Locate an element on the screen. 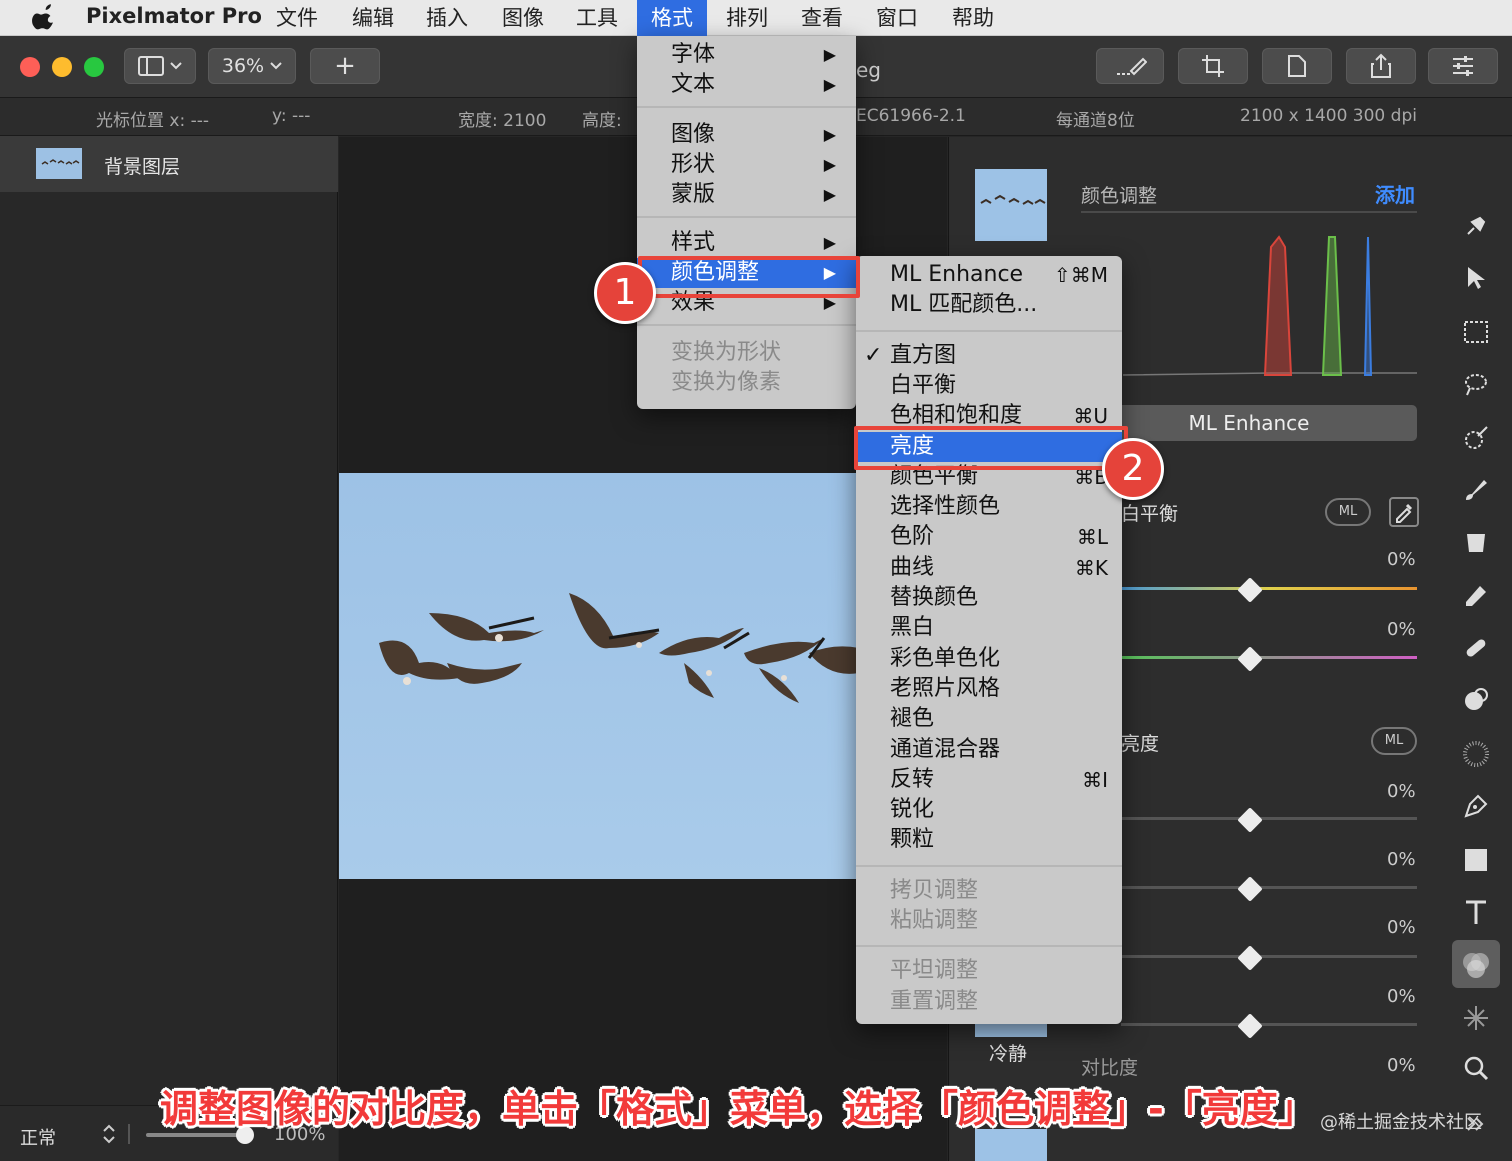 The image size is (1512, 1161). shadows-slider is located at coordinates (1269, 956).